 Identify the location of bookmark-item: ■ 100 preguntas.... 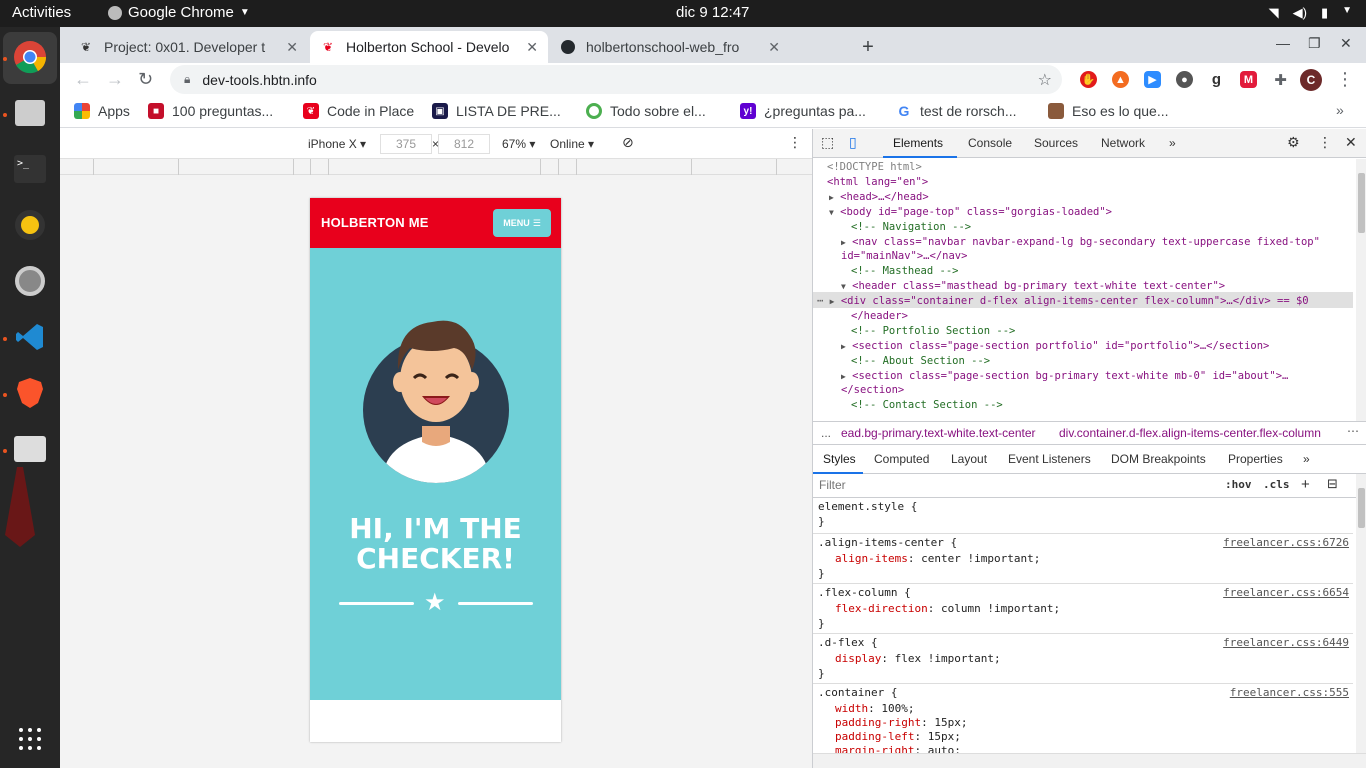
(210, 111).